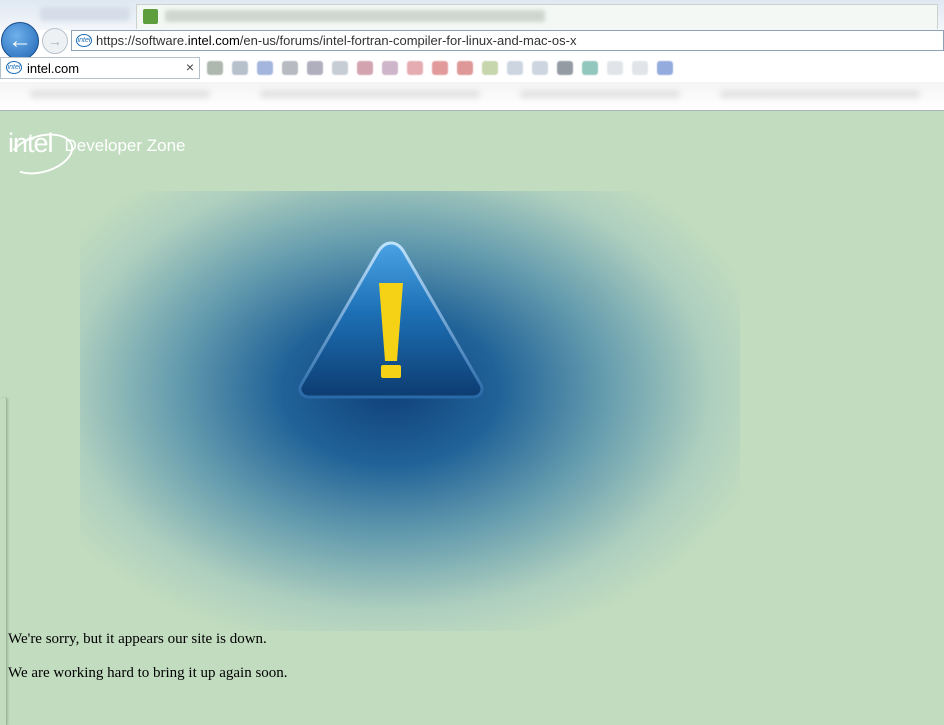  I want to click on back-icon: ←, so click(20, 40).